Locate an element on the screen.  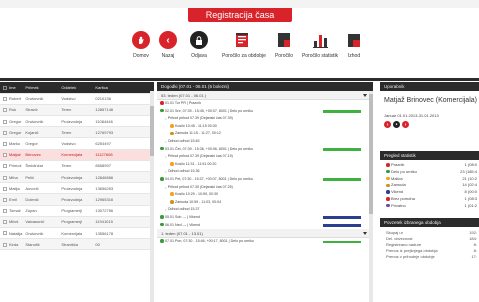
table-row: Emil Dolenič Proizvodnja 12965316 is located at coordinates (77, 199).